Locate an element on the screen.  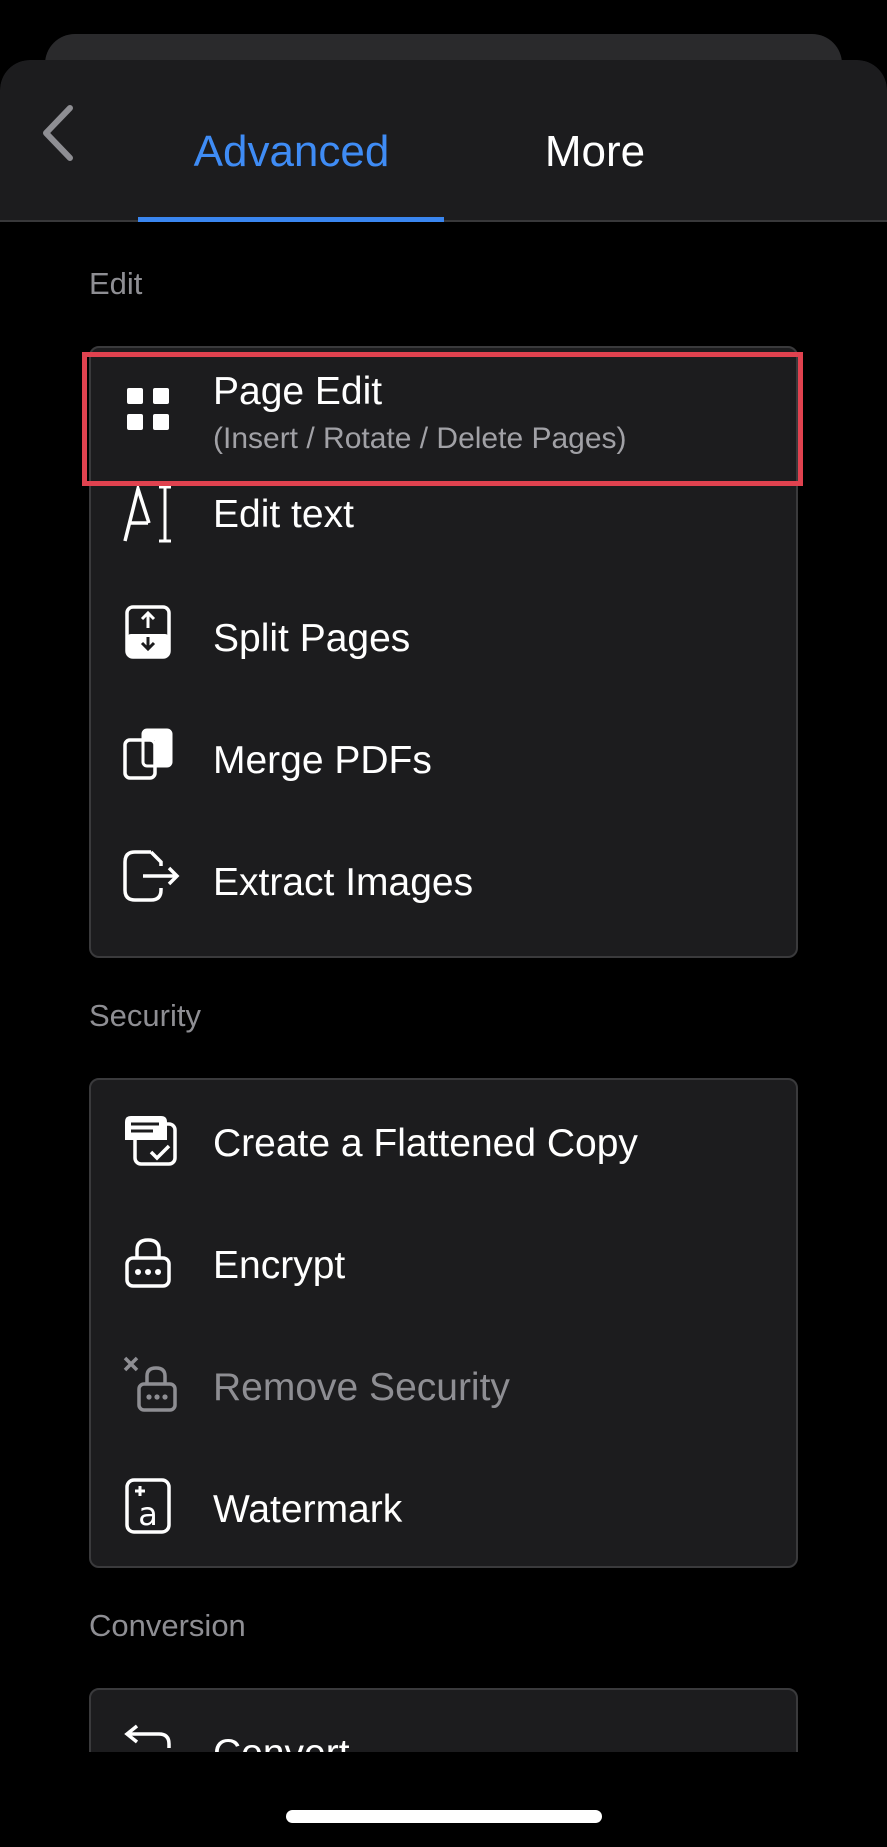
section-label-edit: Edit is located at coordinates (116, 283).